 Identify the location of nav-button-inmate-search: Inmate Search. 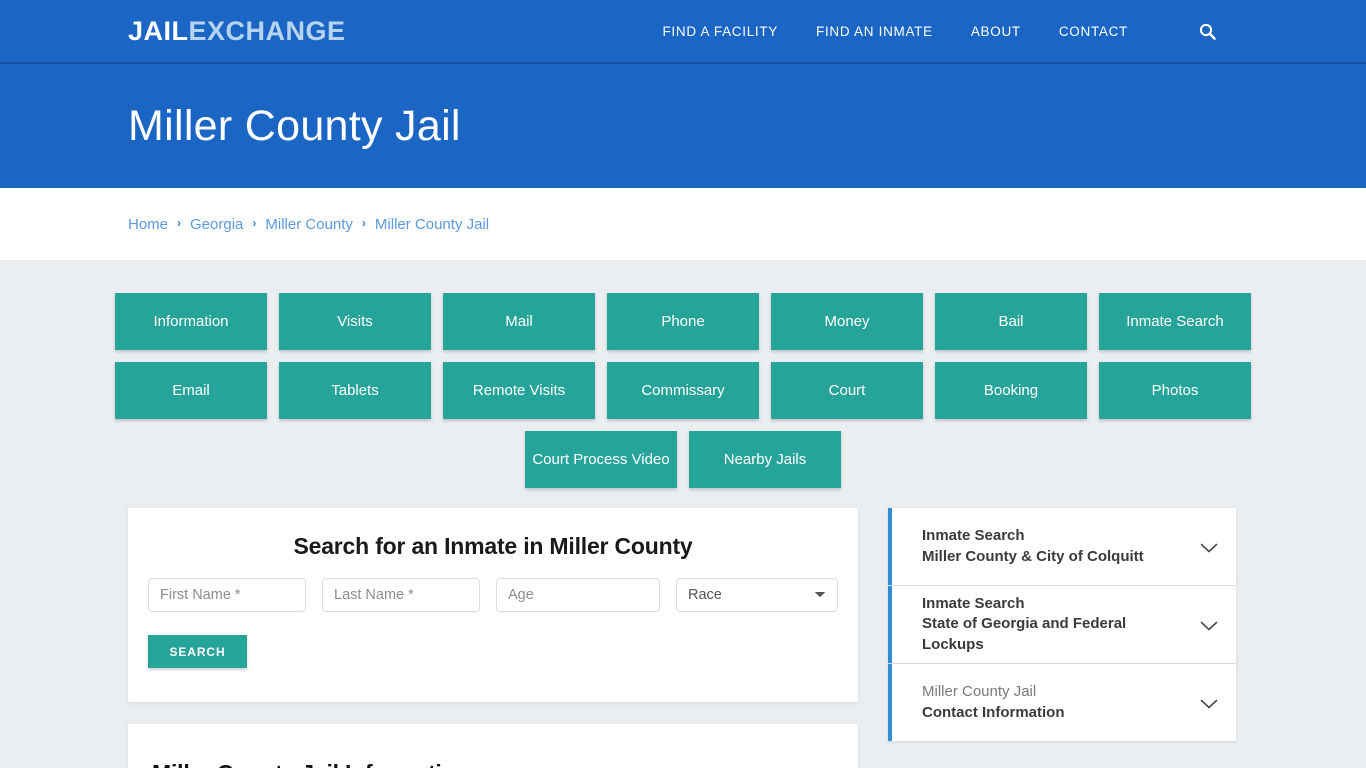
(1175, 321).